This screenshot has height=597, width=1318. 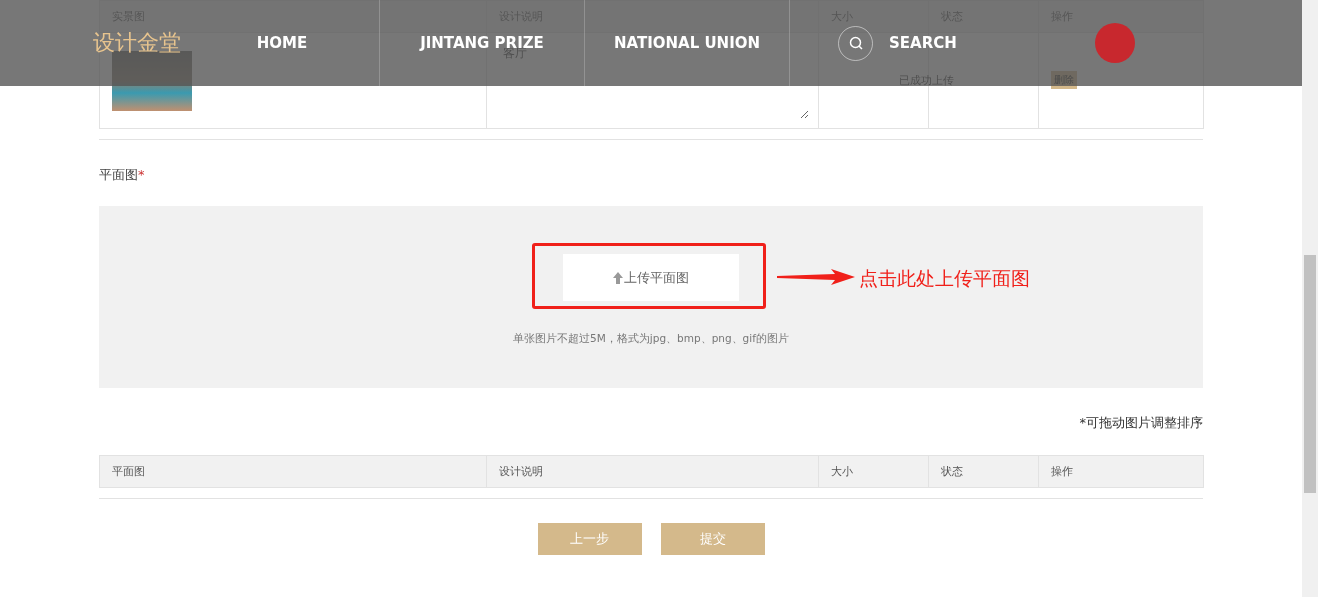 What do you see at coordinates (293, 471) in the screenshot?
I see `column-header: 平面图` at bounding box center [293, 471].